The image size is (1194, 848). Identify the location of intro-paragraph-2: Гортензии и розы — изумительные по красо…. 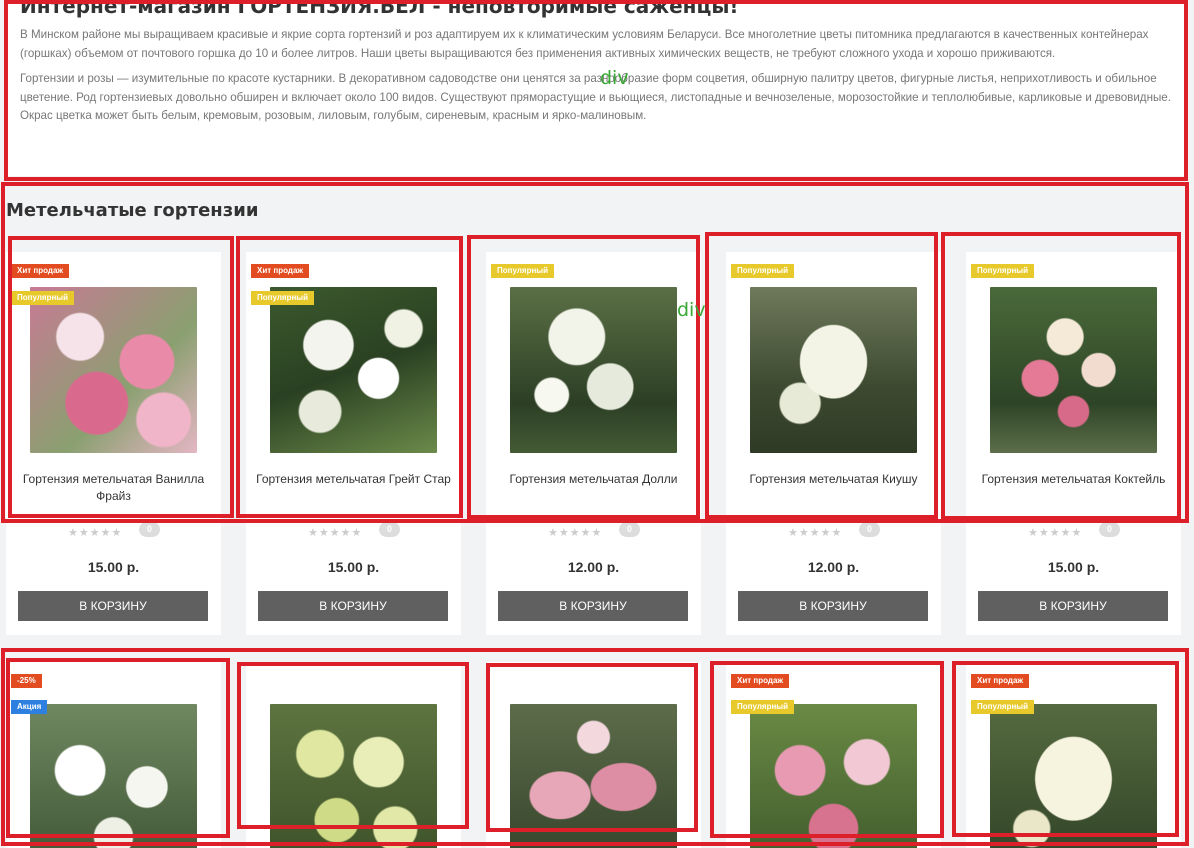
(595, 97).